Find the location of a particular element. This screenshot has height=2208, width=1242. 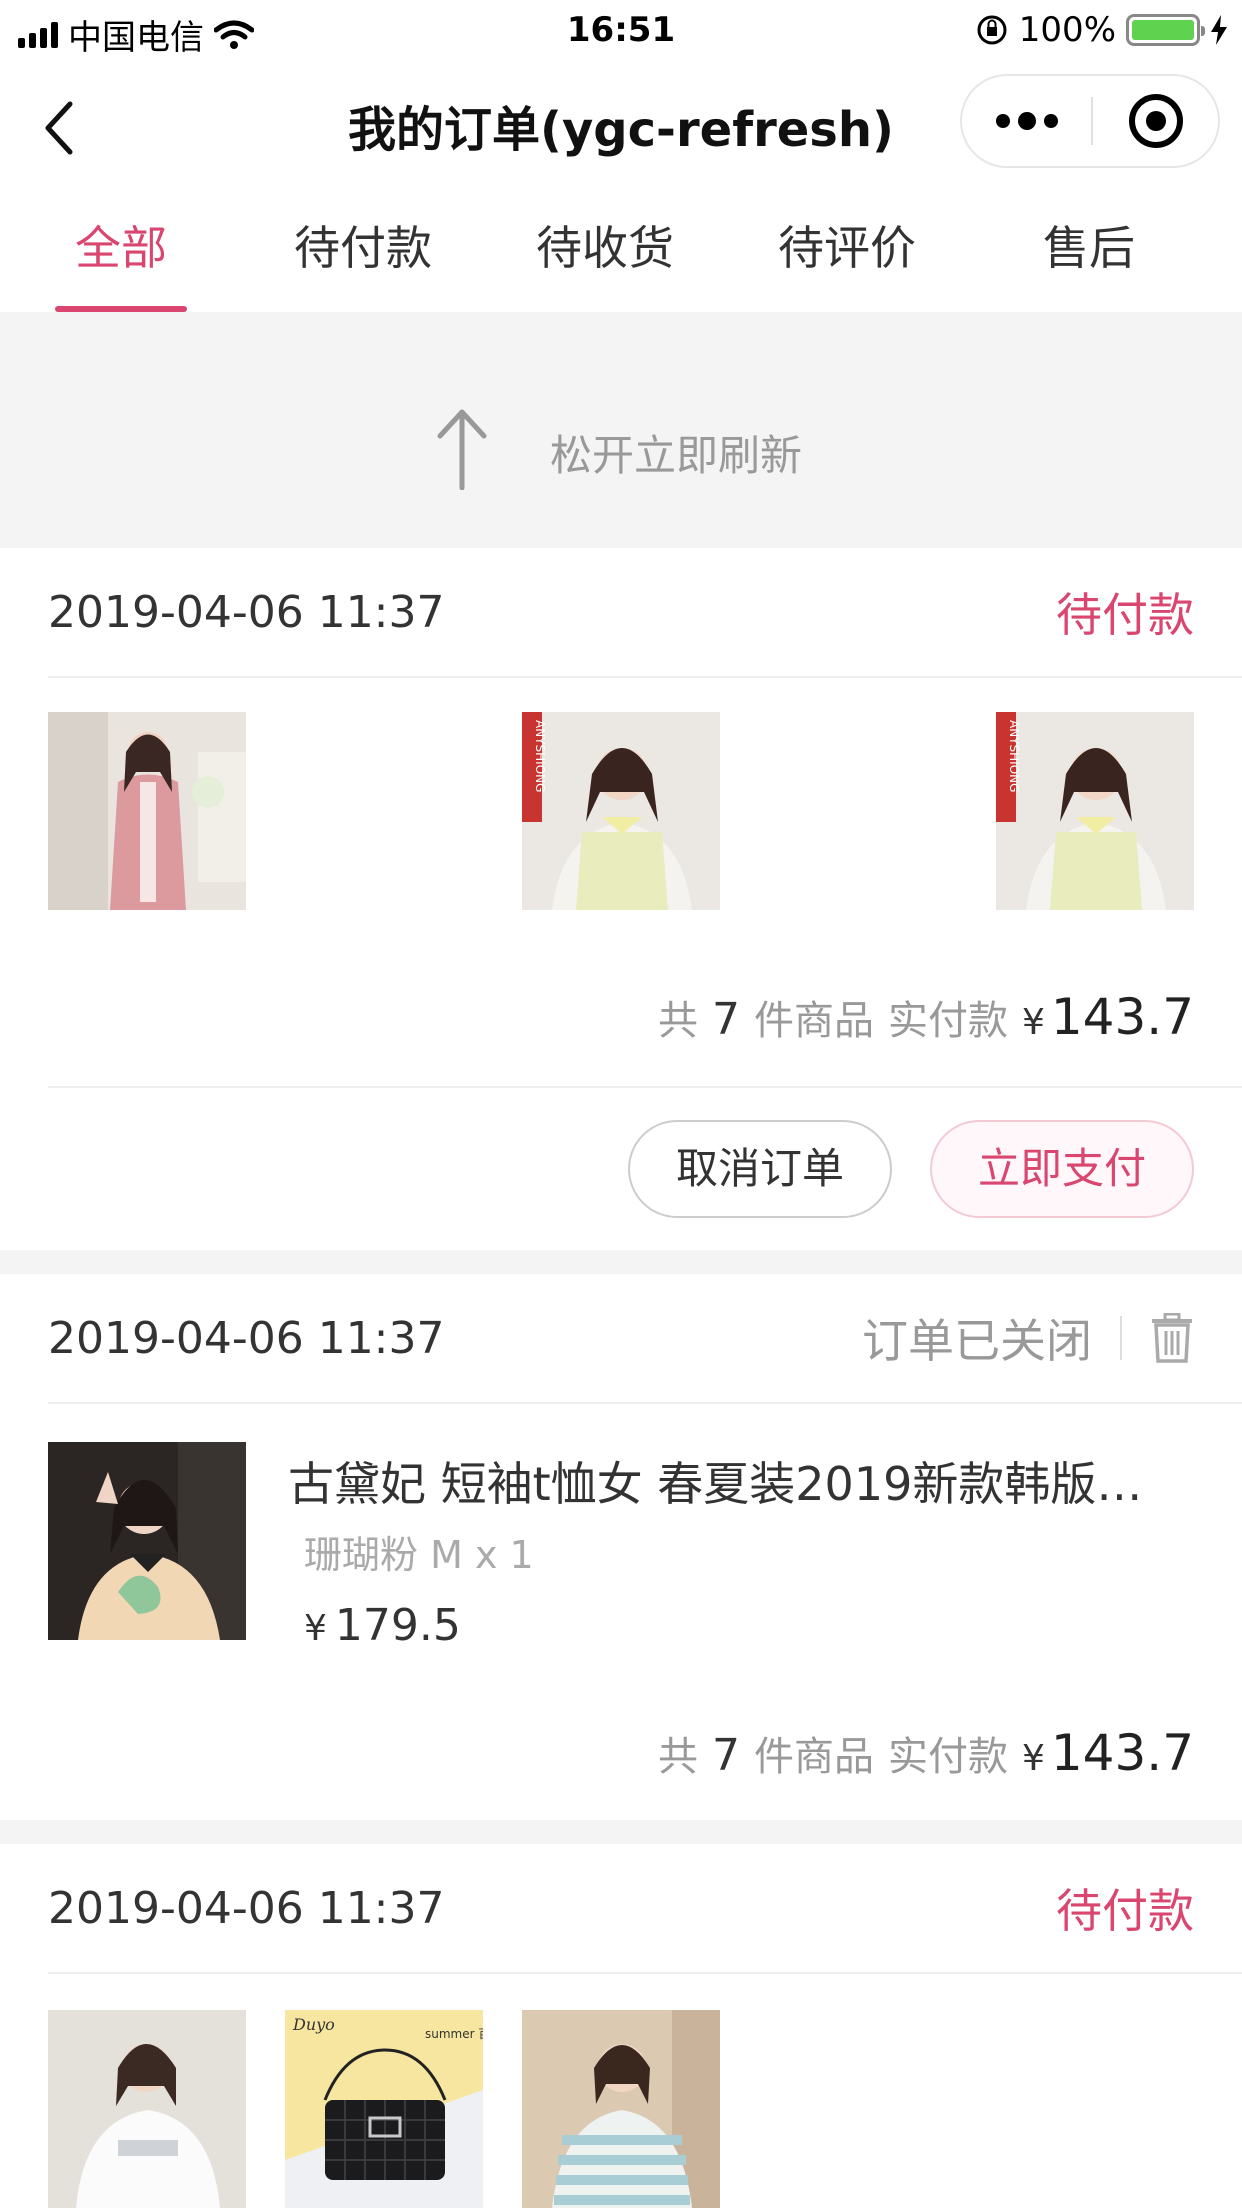

more-dots-icon is located at coordinates (1026, 121).